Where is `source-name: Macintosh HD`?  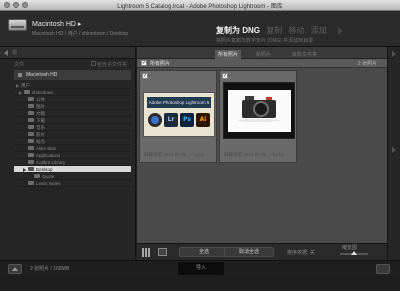
source-name: Macintosh HD is located at coordinates (54, 24).